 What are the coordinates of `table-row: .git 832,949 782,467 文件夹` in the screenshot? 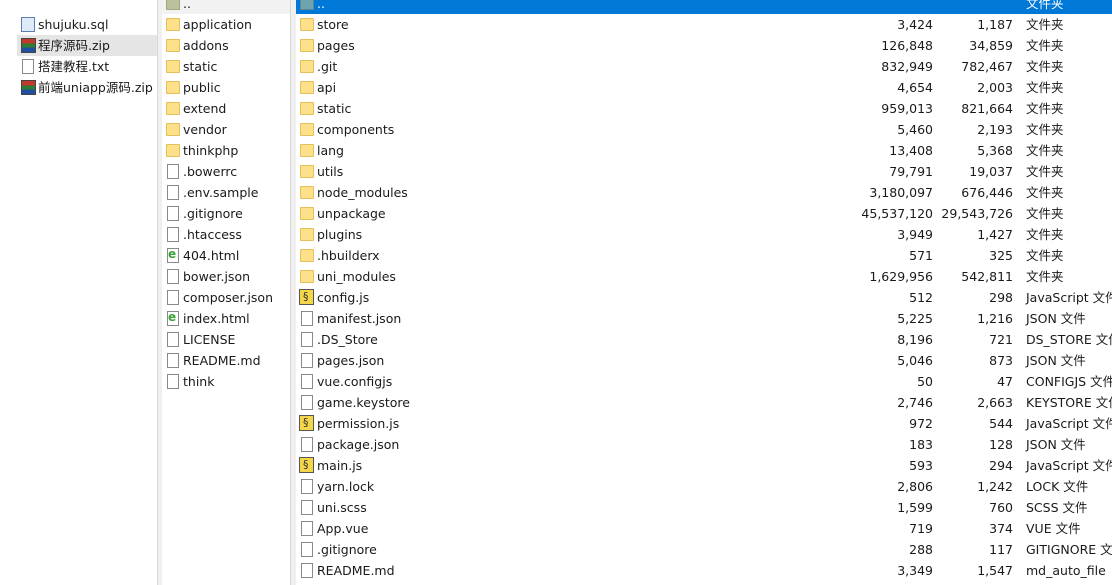 It's located at (704, 66).